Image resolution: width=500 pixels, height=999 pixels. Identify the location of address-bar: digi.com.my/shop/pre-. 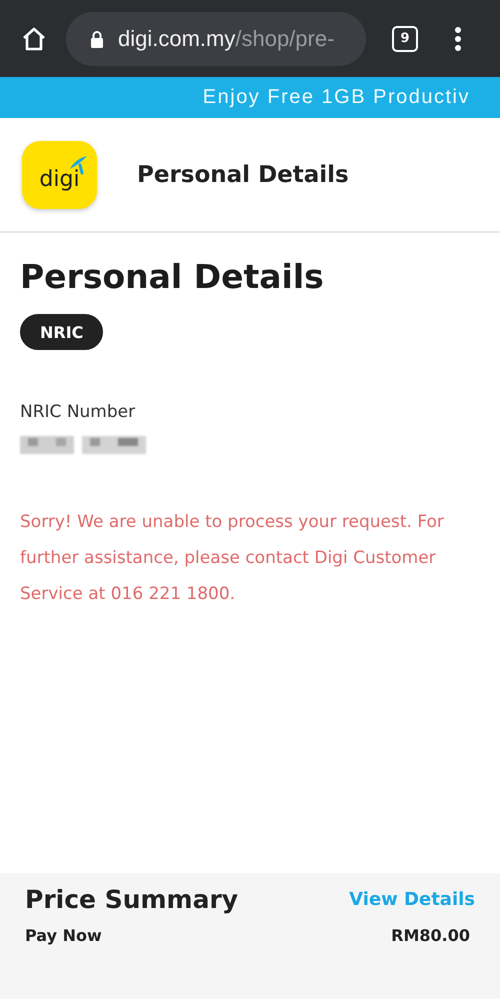
(216, 39).